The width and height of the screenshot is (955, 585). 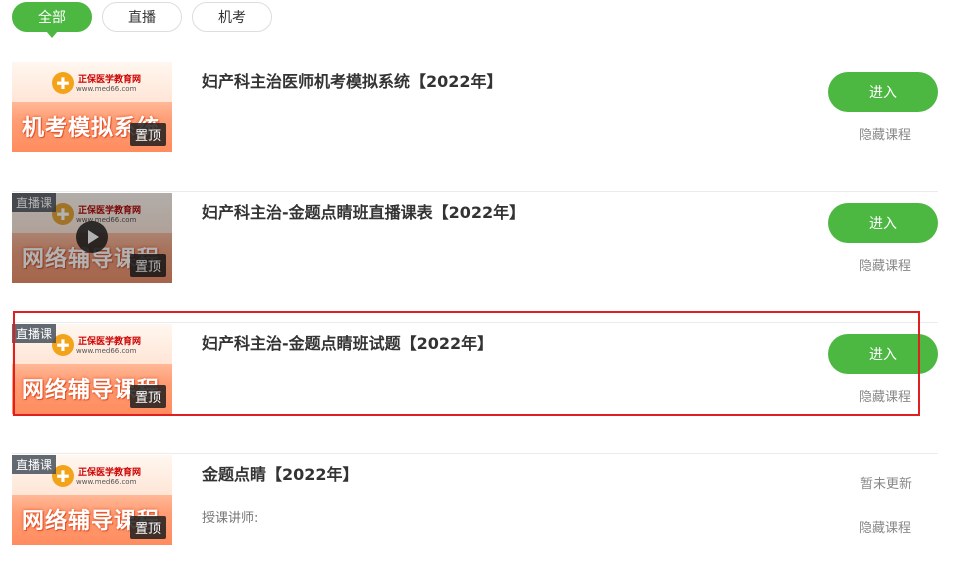 What do you see at coordinates (52, 20) in the screenshot?
I see `tab-all: 全部` at bounding box center [52, 20].